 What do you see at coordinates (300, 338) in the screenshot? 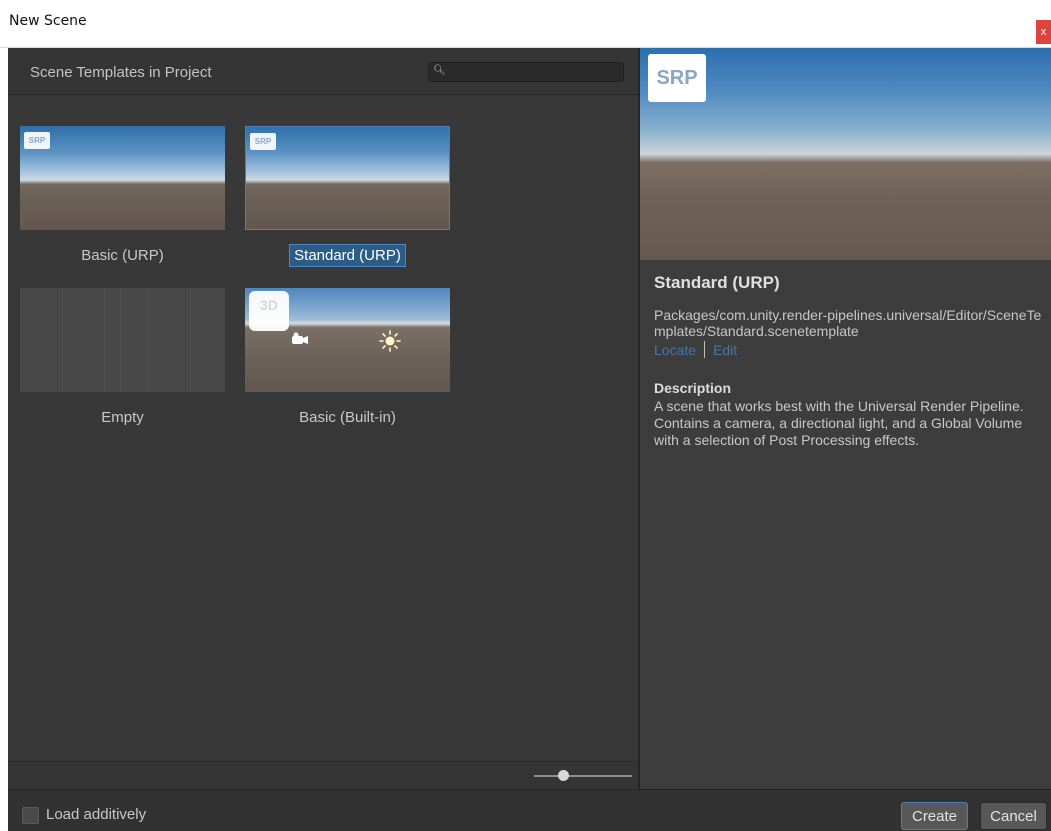
I see `camera-icon` at bounding box center [300, 338].